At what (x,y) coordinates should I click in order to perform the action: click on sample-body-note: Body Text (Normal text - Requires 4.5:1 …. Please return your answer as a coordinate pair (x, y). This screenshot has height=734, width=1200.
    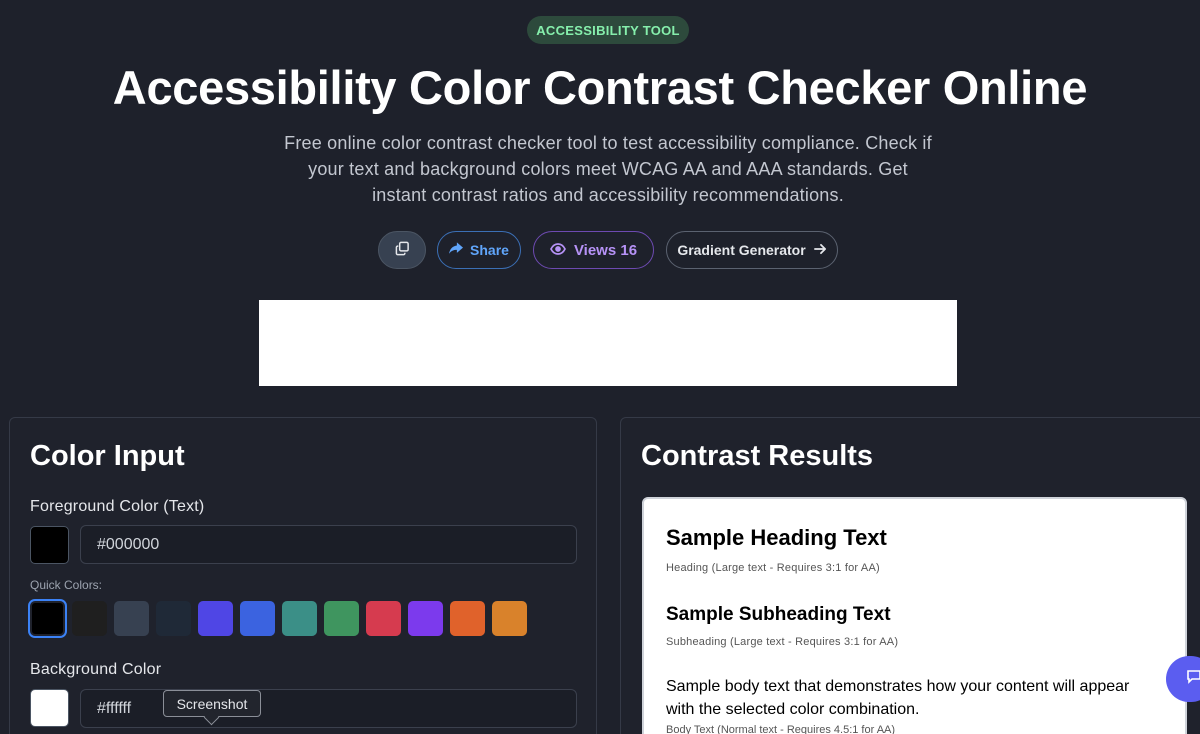
    Looking at the image, I should click on (781, 729).